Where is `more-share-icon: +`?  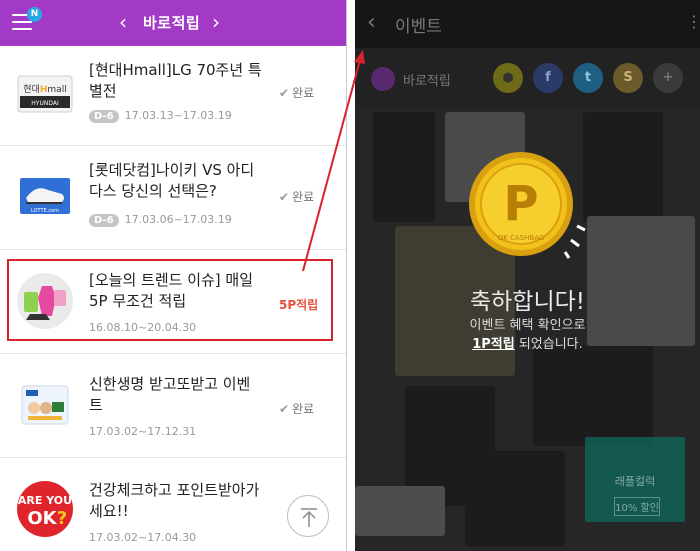
more-share-icon: + is located at coordinates (668, 78).